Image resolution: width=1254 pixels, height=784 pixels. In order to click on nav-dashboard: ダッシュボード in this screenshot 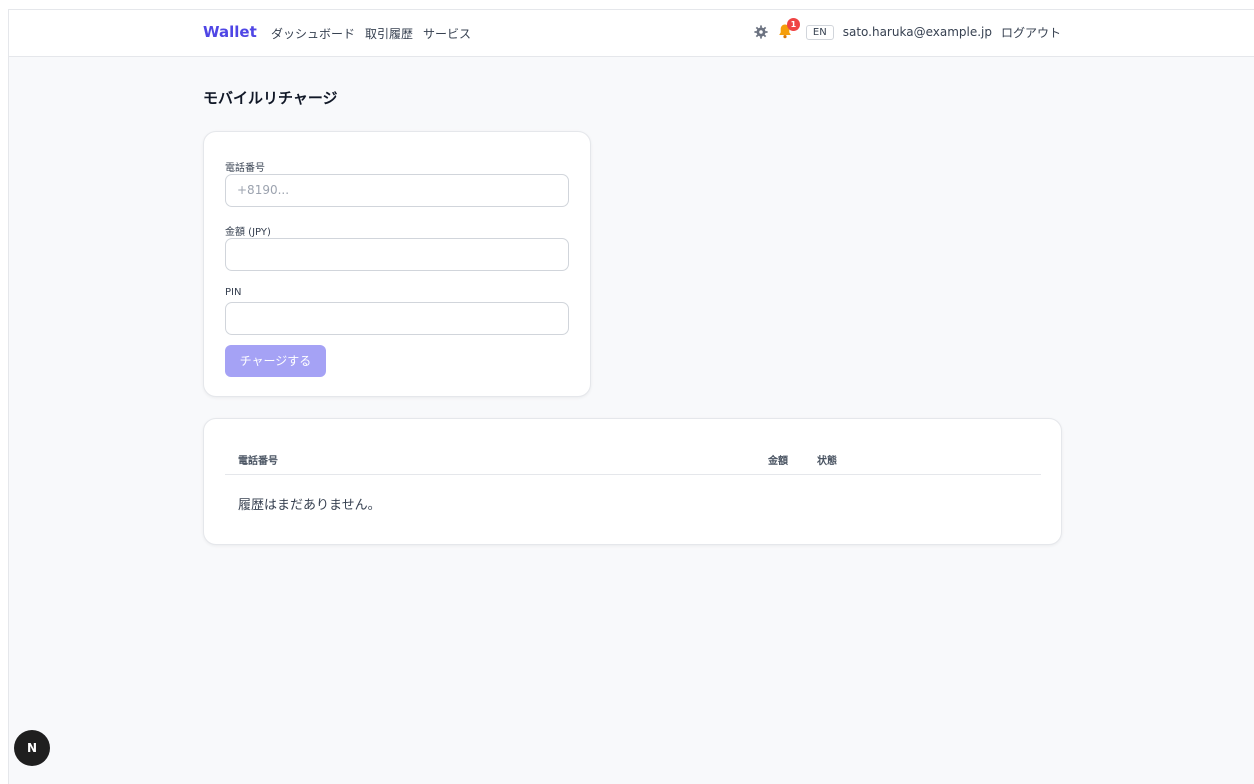, I will do `click(313, 33)`.